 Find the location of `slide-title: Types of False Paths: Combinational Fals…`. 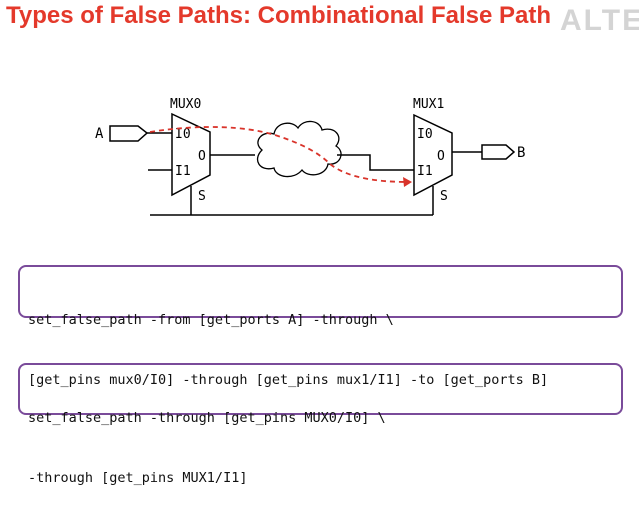

slide-title: Types of False Paths: Combinational Fals… is located at coordinates (279, 15).